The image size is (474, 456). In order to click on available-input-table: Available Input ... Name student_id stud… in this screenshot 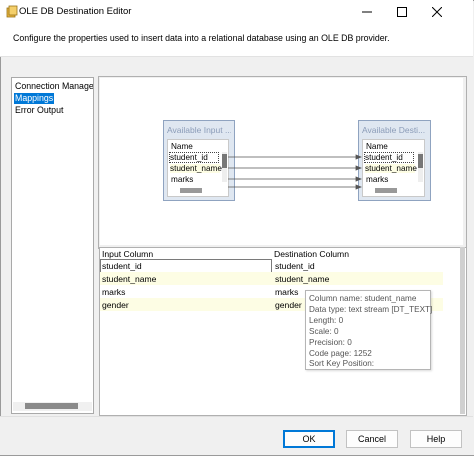, I will do `click(199, 160)`.